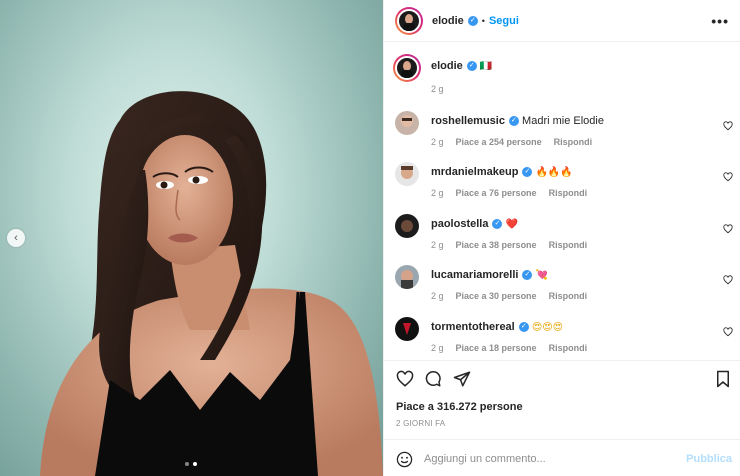 The image size is (740, 476). What do you see at coordinates (709, 459) in the screenshot?
I see `publish-button: Pubblica` at bounding box center [709, 459].